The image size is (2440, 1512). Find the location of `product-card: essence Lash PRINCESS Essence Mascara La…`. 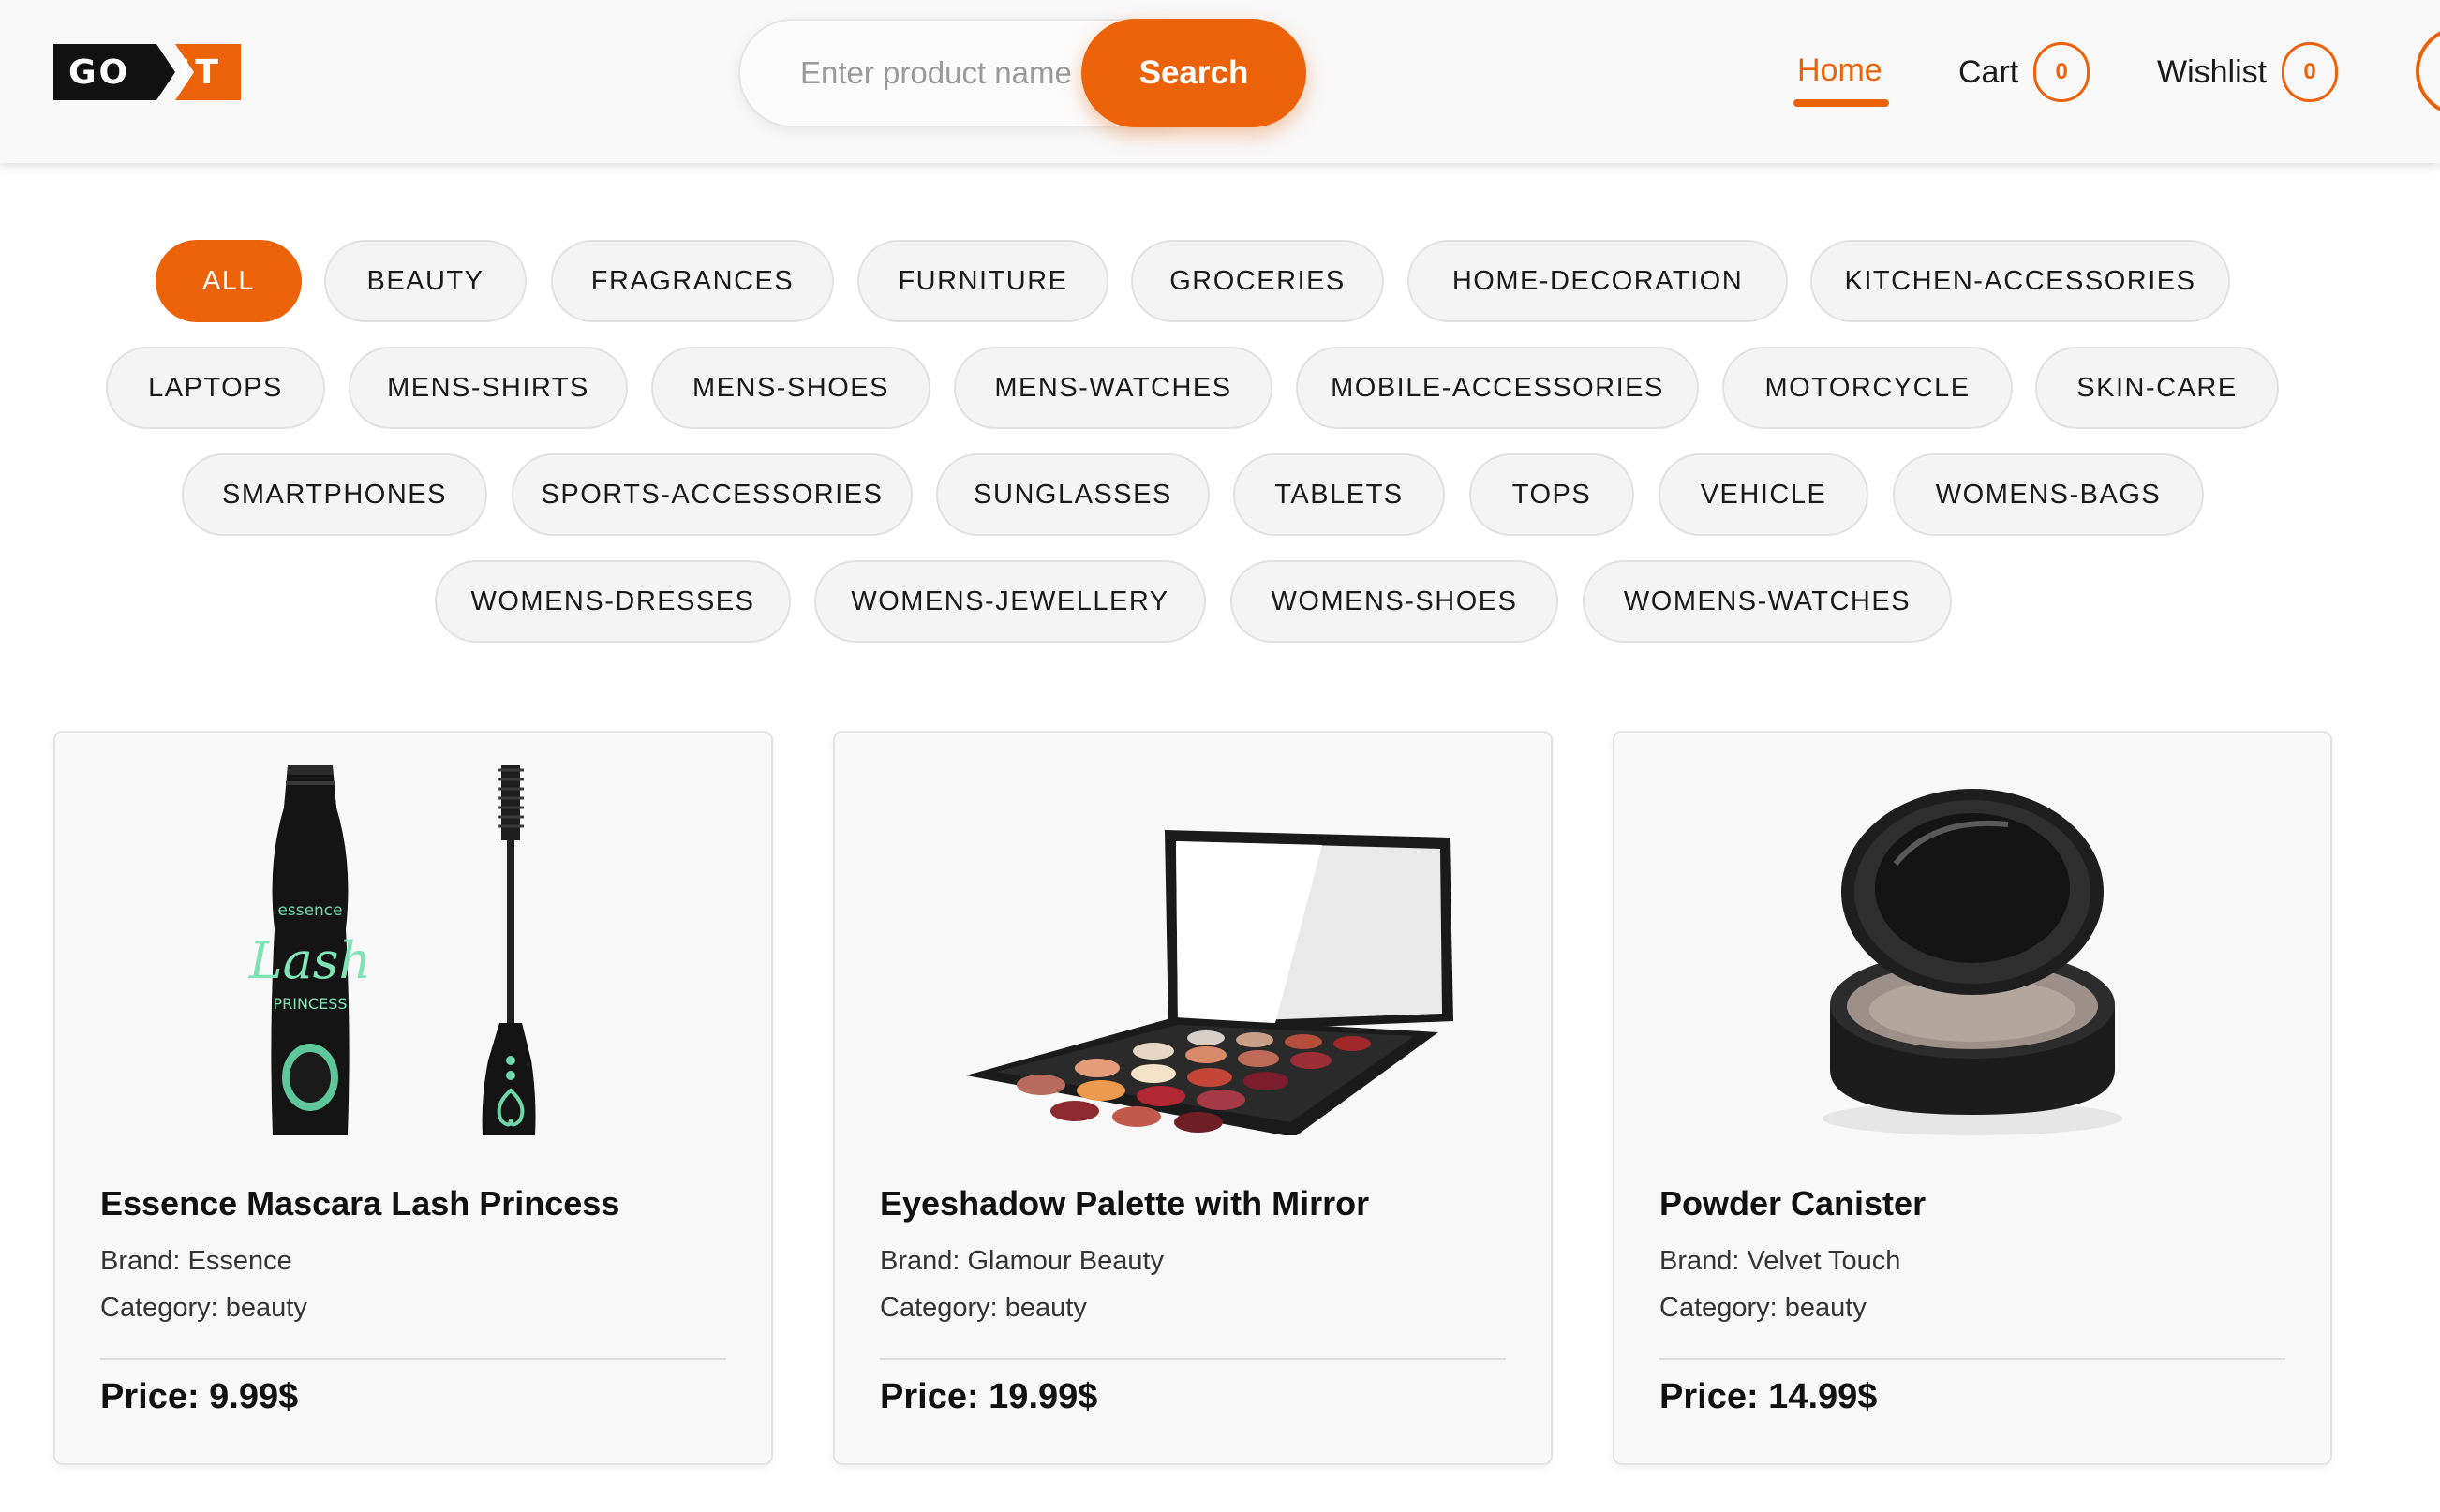

product-card: essence Lash PRINCESS Essence Mascara La… is located at coordinates (413, 1098).